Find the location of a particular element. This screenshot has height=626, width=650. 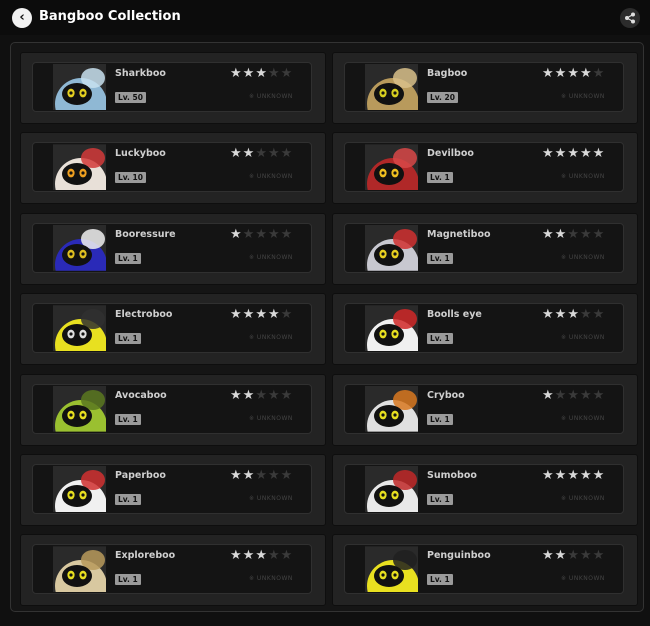

bangboo-card: Sharkboo Lv. 50 ★ ★ ★ ★ ★ ※ UNKNOWN is located at coordinates (173, 88).